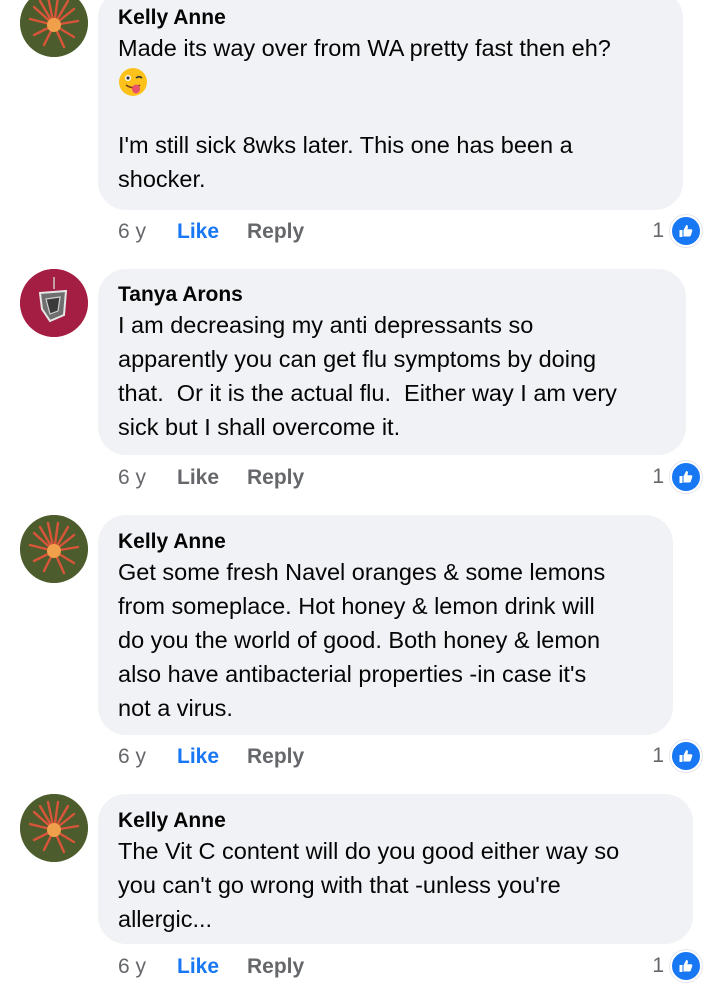  Describe the element at coordinates (133, 84) in the screenshot. I see `winking-tongue-face-icon` at that location.